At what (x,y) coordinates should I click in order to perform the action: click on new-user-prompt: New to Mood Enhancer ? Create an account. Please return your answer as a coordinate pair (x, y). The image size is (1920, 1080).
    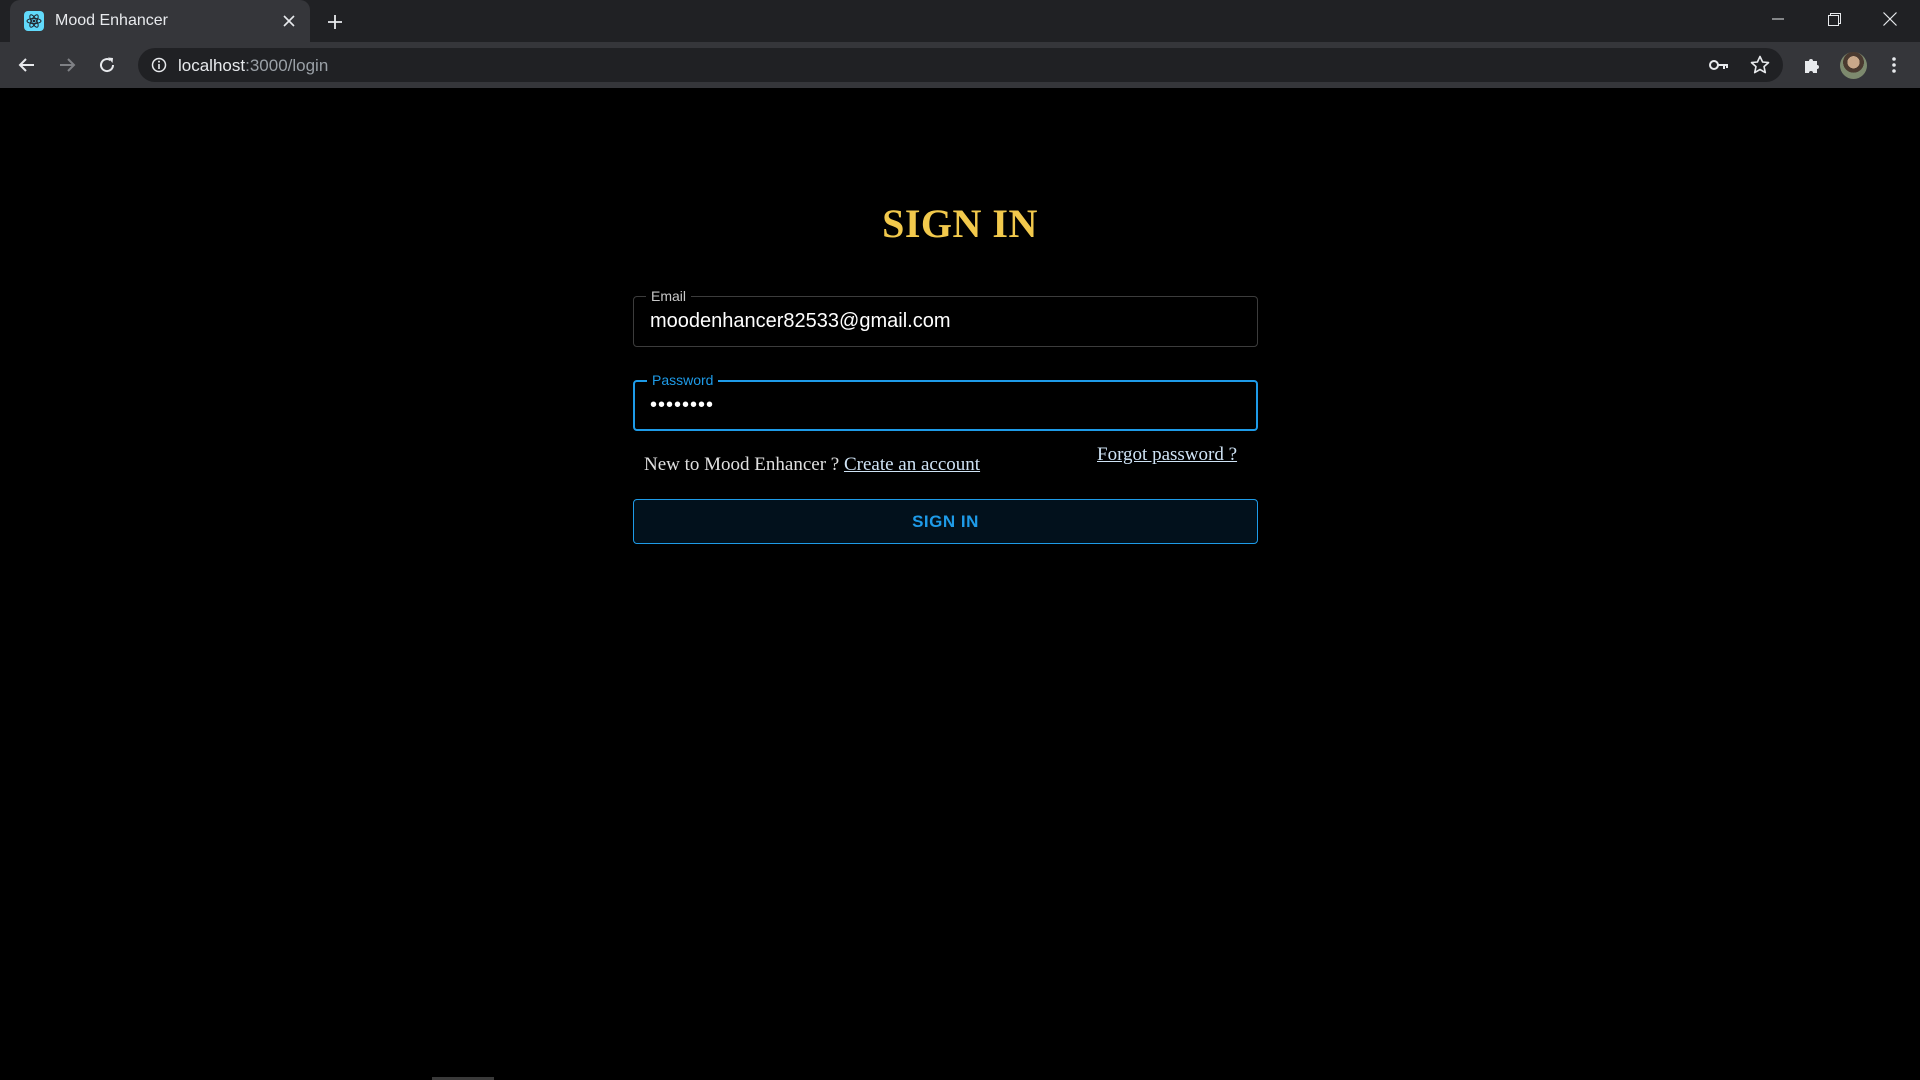
    Looking at the image, I should click on (812, 465).